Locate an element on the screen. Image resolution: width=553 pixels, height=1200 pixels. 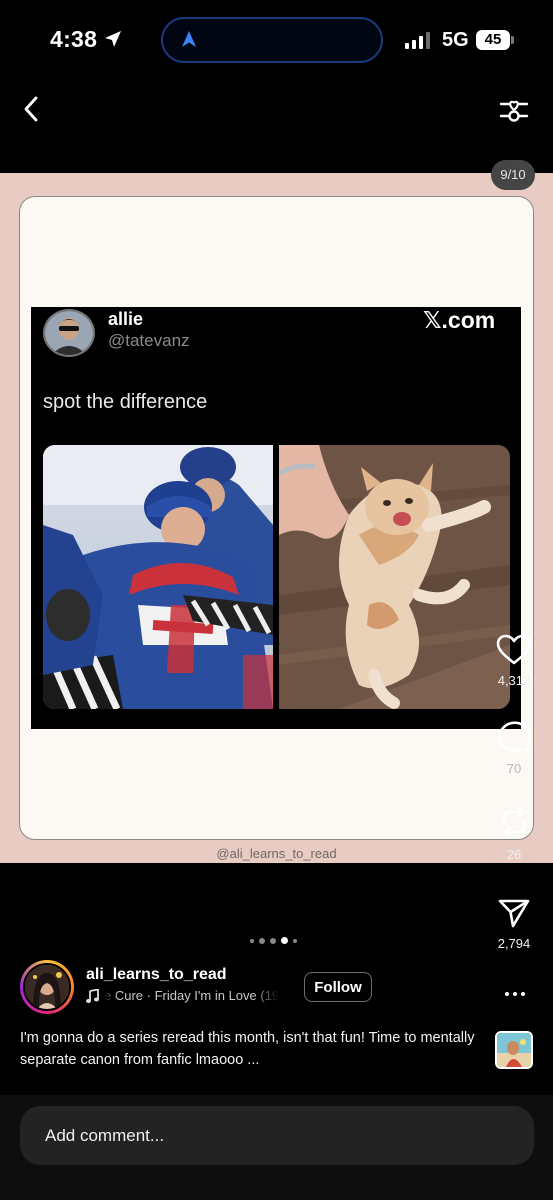
signal-strength-icon is located at coordinates (417, 40).